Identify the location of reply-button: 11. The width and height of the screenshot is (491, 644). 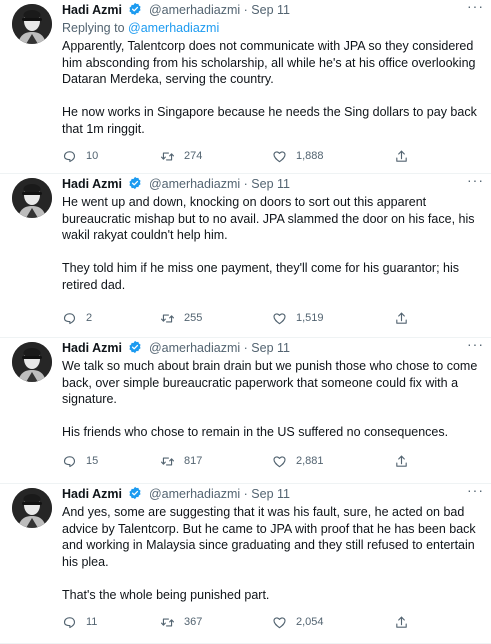
(79, 622).